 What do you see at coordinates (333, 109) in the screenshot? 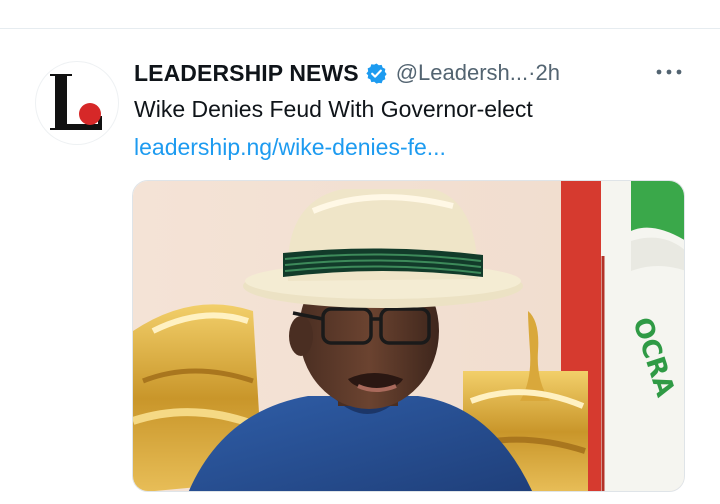
I see `tweet-text: Wike Denies Feud With Governor-elect` at bounding box center [333, 109].